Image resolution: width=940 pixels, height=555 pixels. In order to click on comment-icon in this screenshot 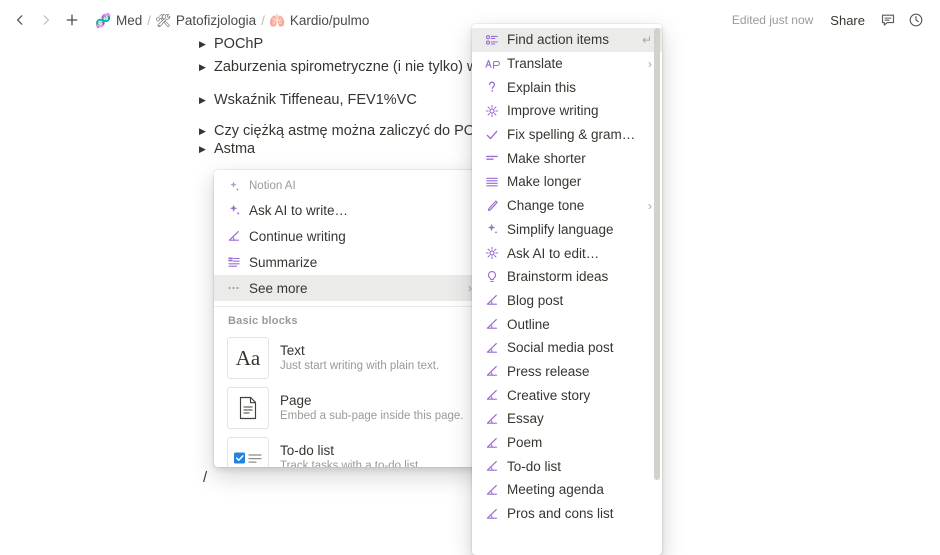, I will do `click(888, 20)`.